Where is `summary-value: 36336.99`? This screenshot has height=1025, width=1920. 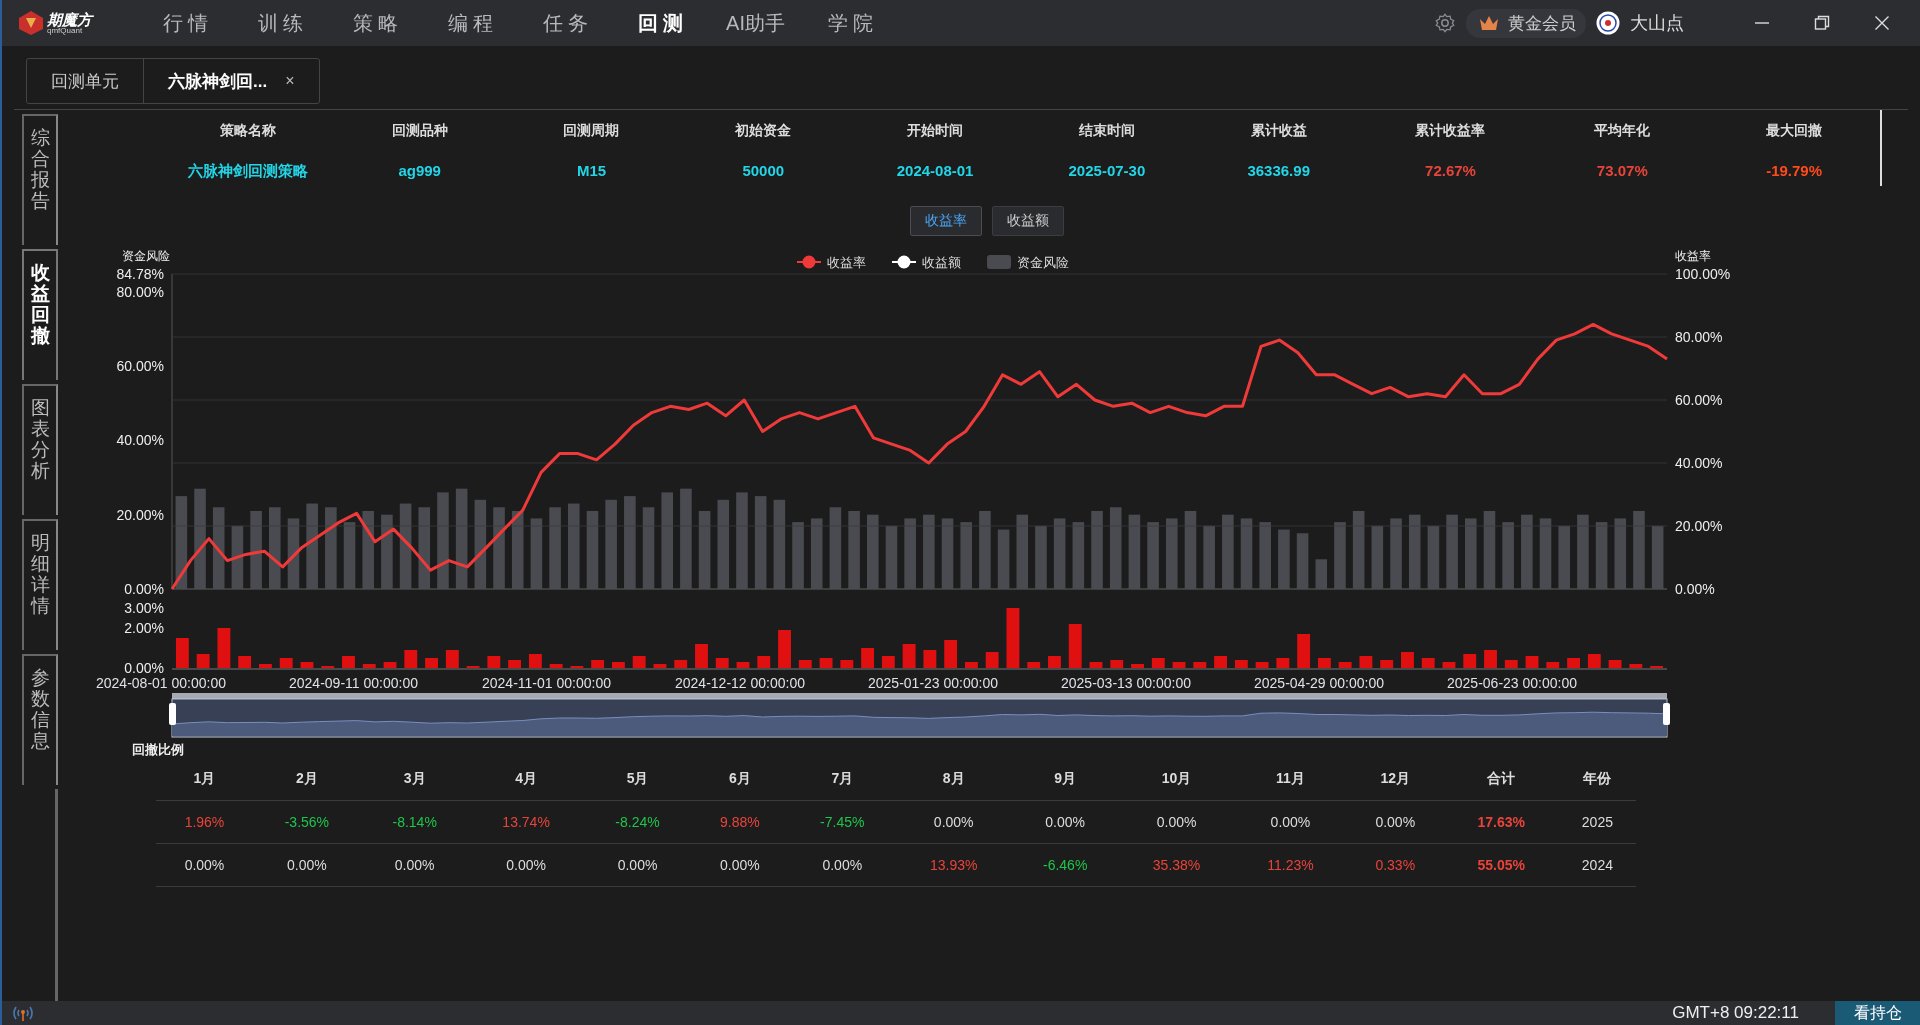 summary-value: 36336.99 is located at coordinates (1278, 170).